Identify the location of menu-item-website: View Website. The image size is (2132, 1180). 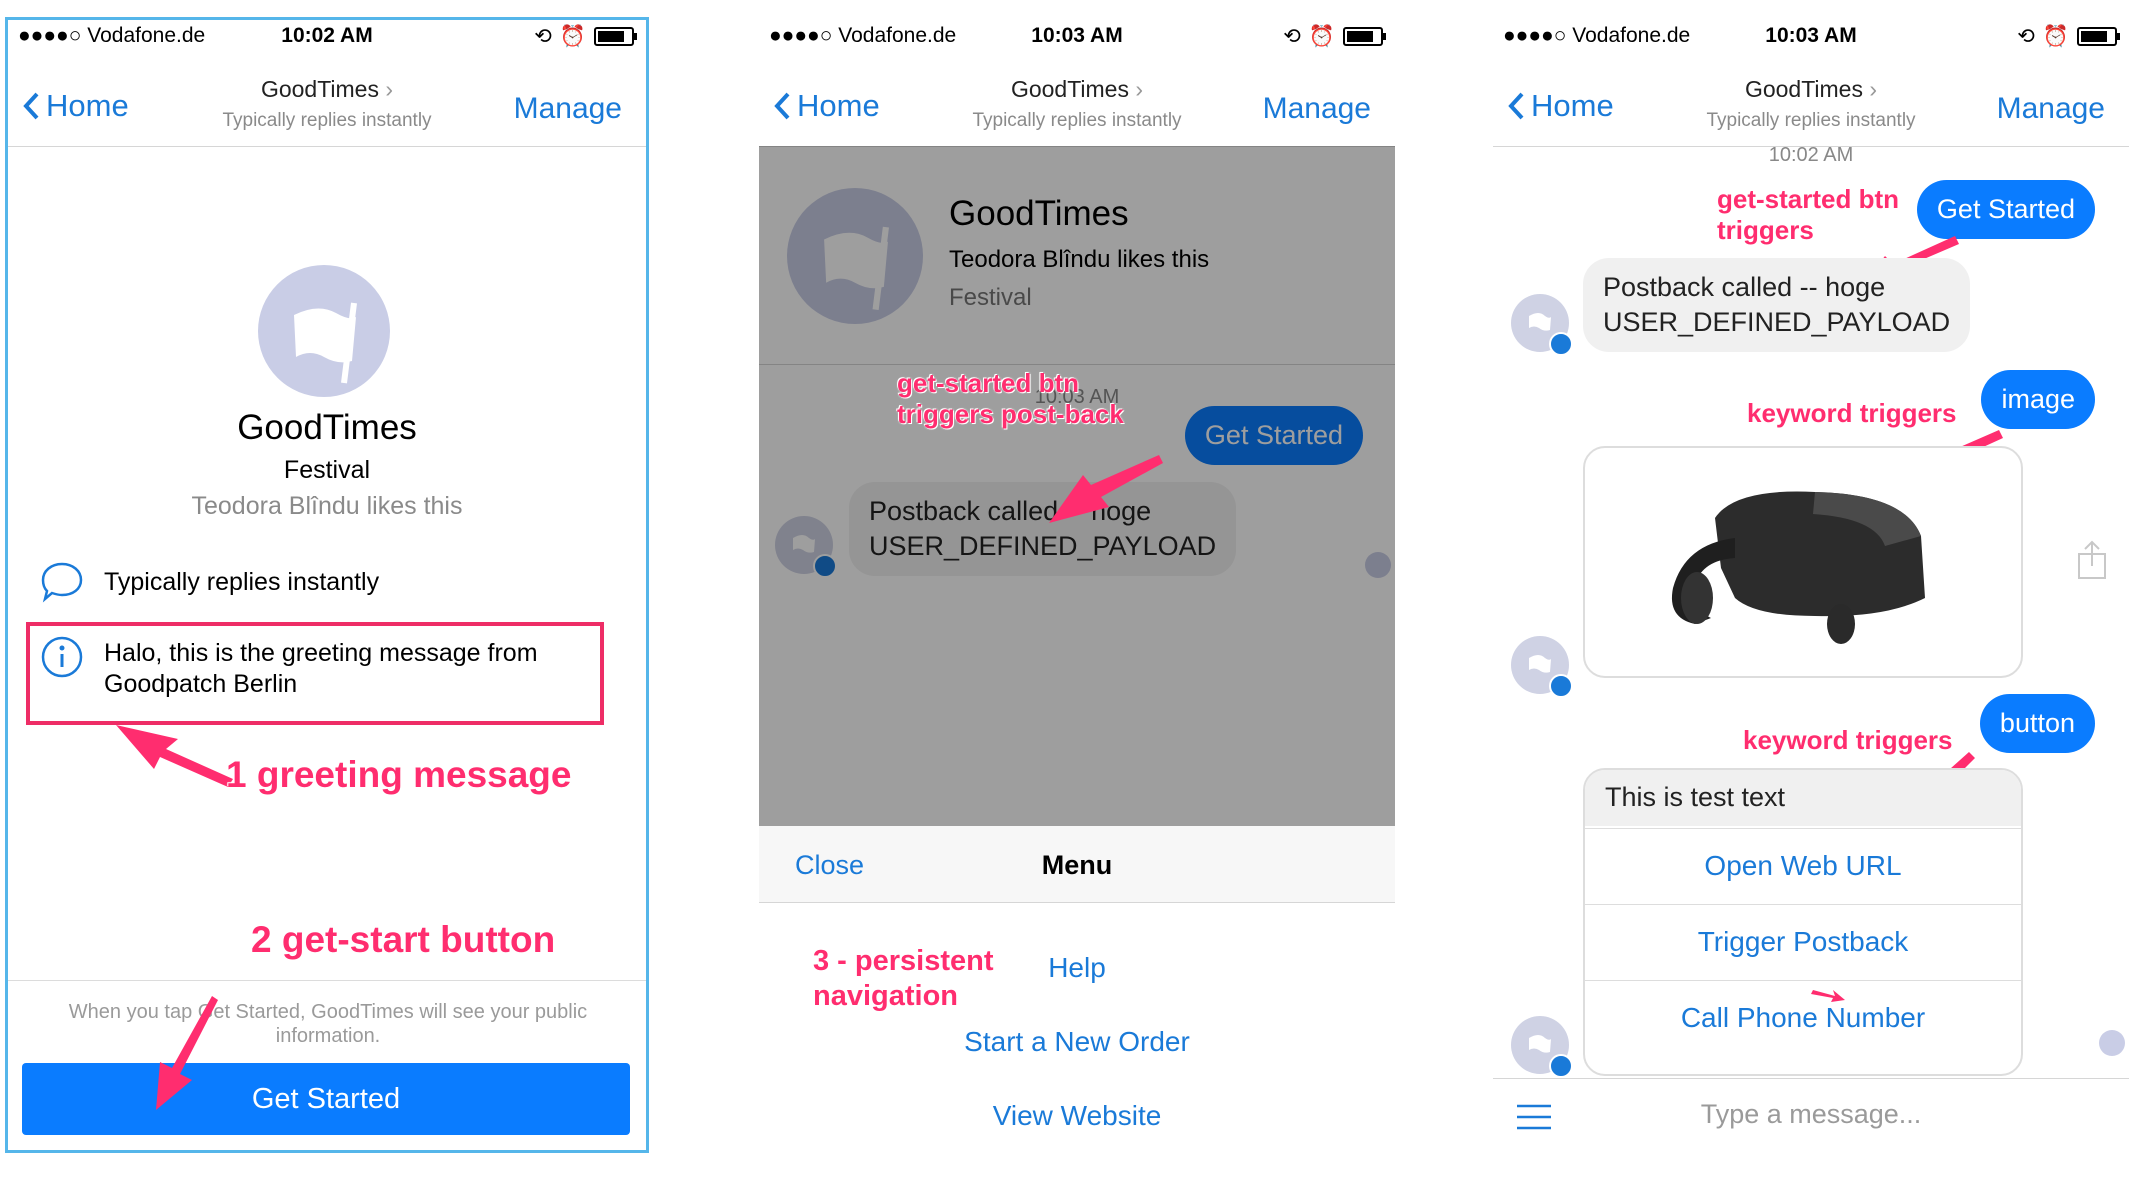
(1077, 1116).